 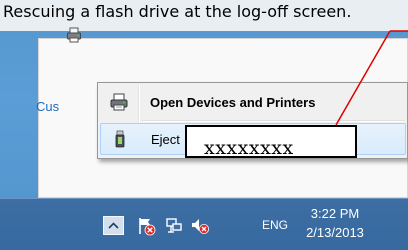 I want to click on devices-printer-icon, so click(x=119, y=102).